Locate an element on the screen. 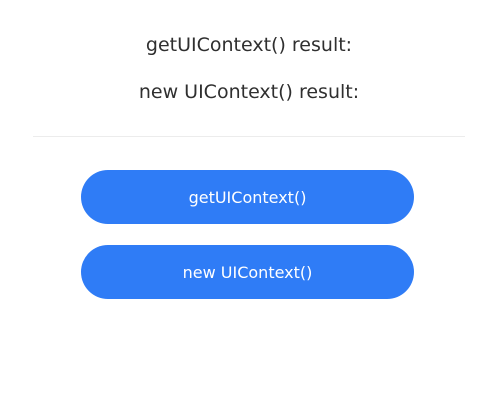 The width and height of the screenshot is (498, 400). get-uicontext-result-text: getUIContext() result: is located at coordinates (249, 45).